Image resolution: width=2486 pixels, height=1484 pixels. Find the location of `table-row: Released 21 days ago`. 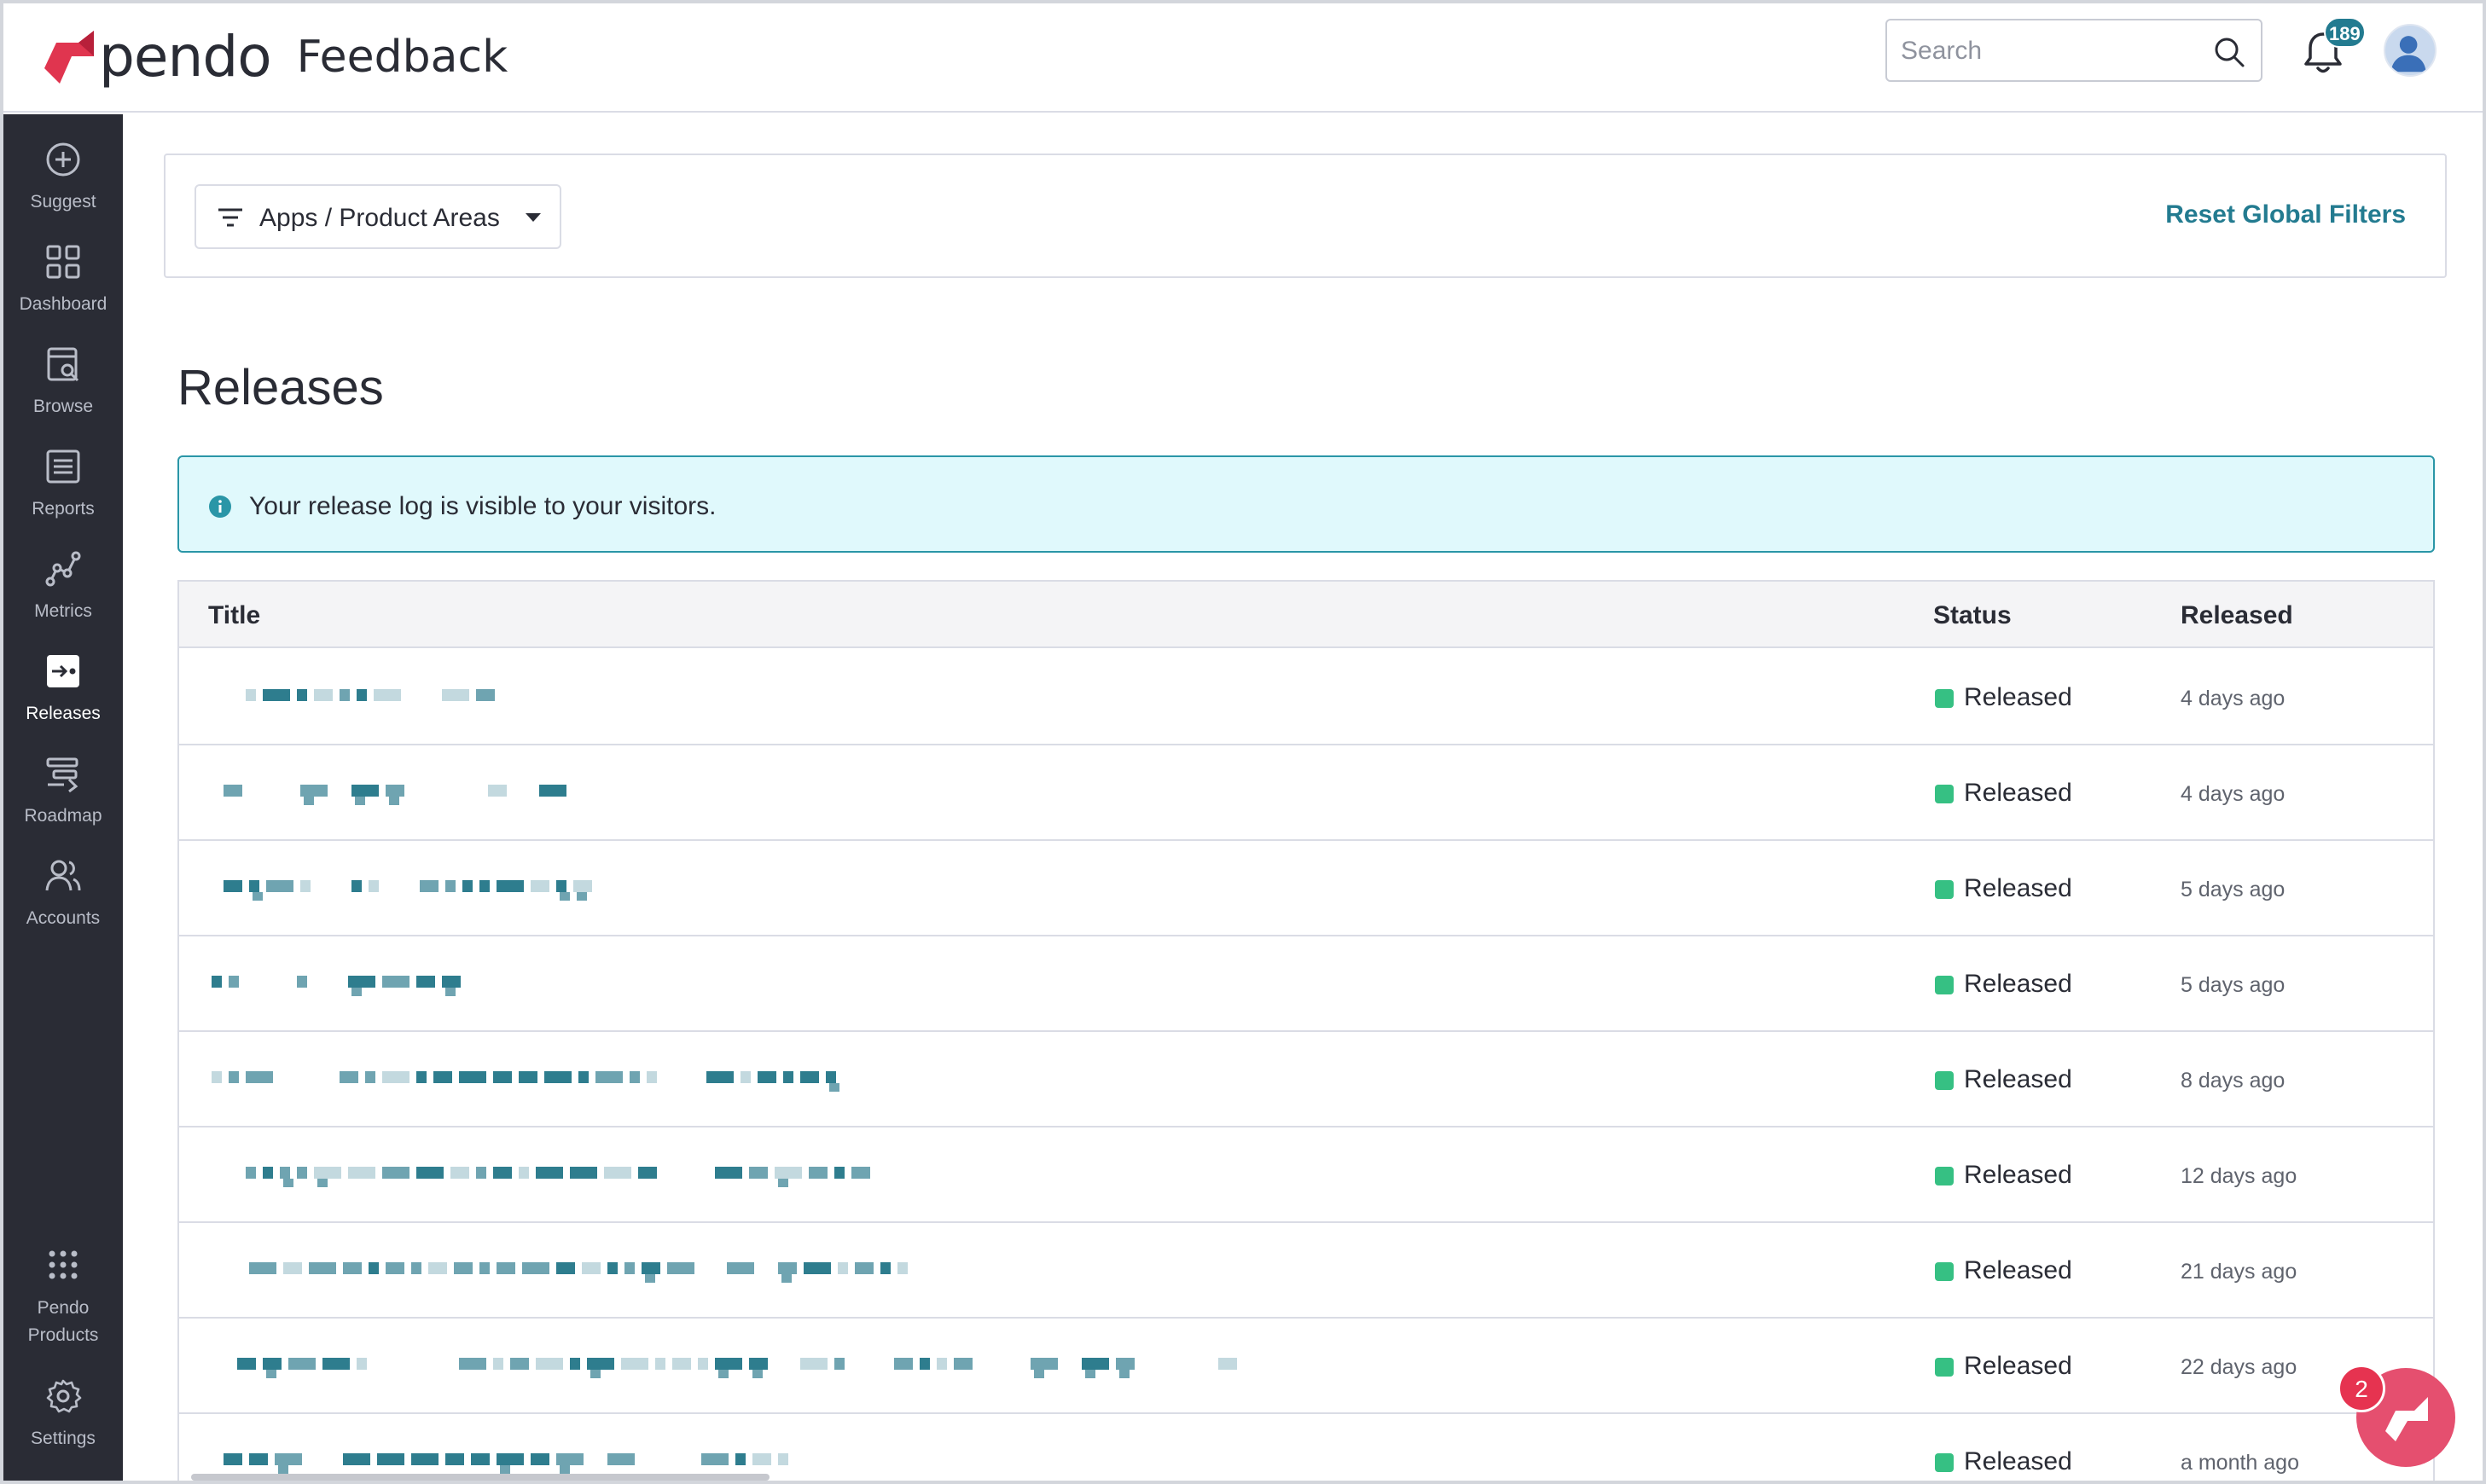

table-row: Released 21 days ago is located at coordinates (1306, 1271).